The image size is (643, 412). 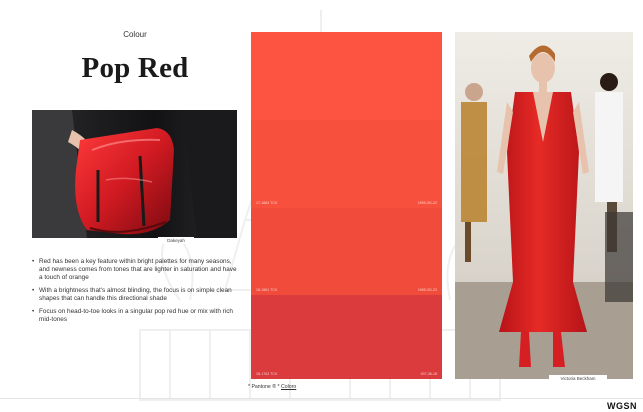 I want to click on page-title: Pop Red, so click(x=135, y=68).